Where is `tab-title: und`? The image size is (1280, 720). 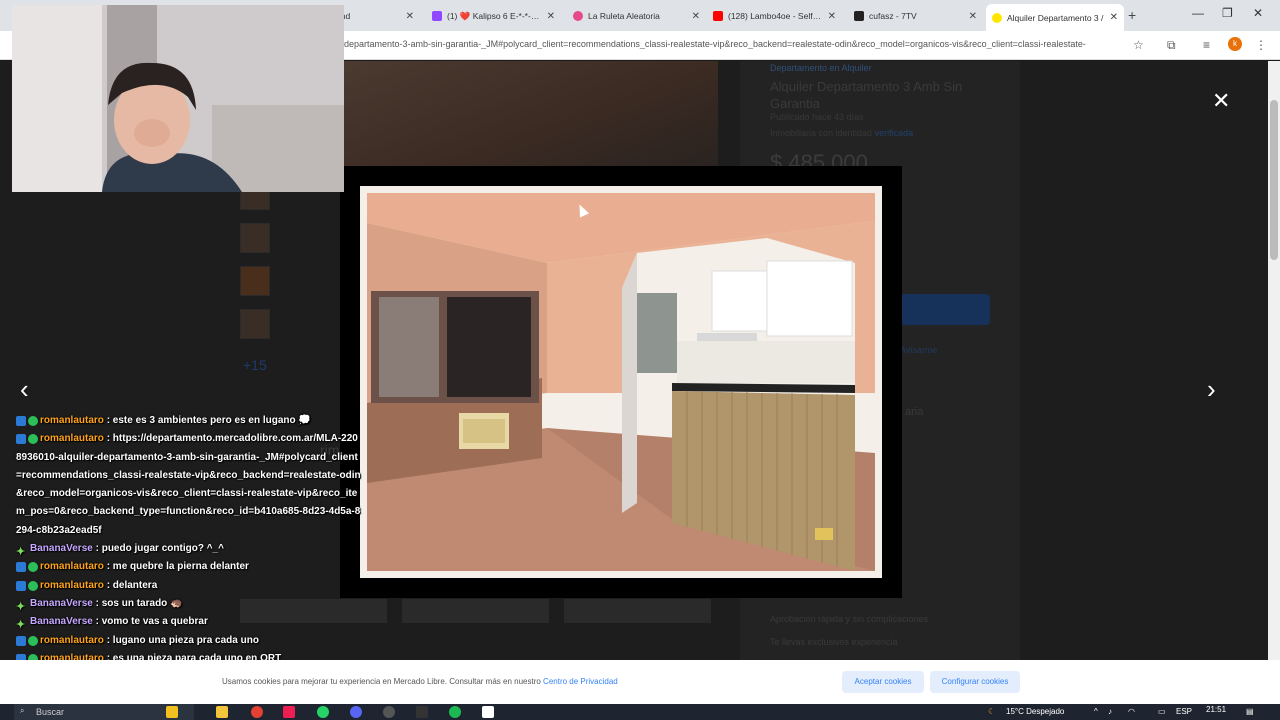
tab-title: und is located at coordinates (368, 16).